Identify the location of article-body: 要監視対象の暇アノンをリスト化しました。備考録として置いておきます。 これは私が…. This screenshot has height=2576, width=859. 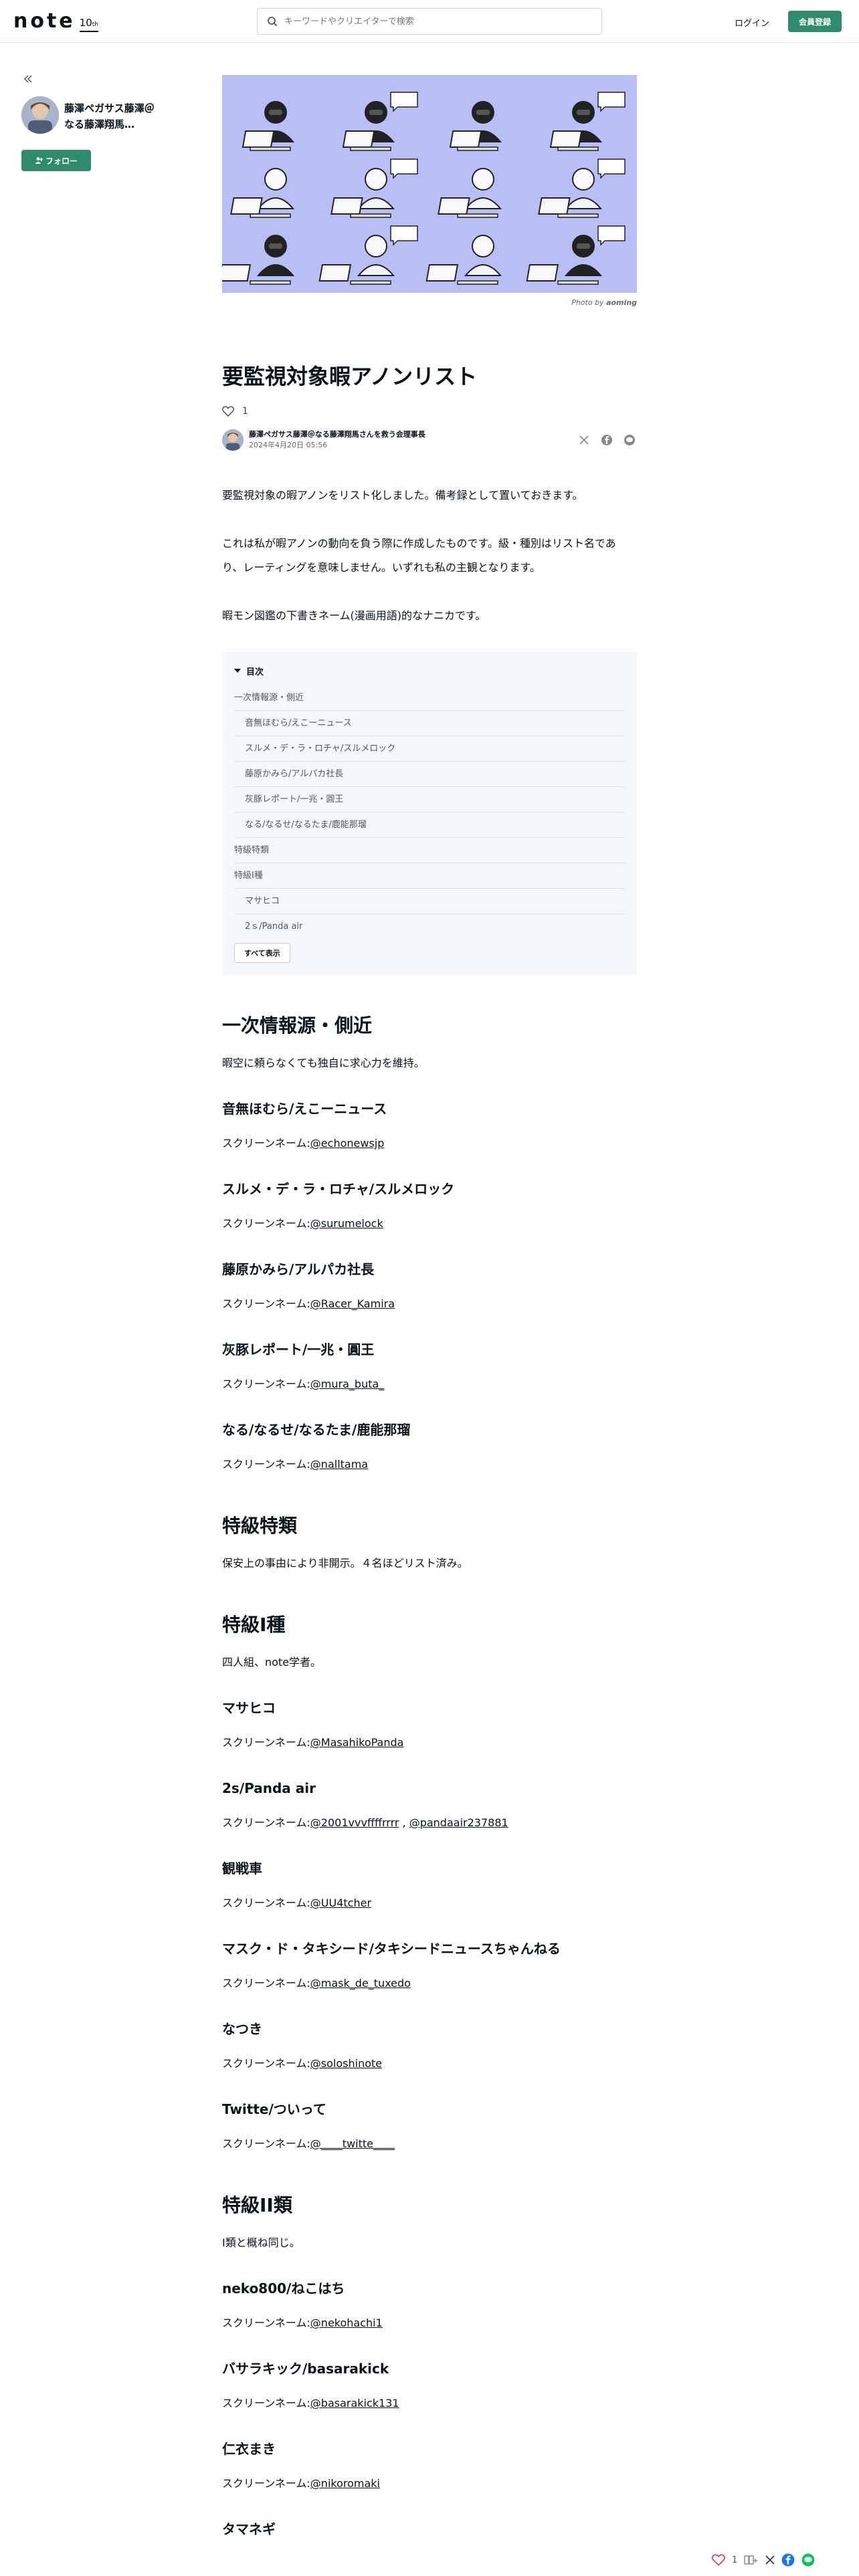
(429, 556).